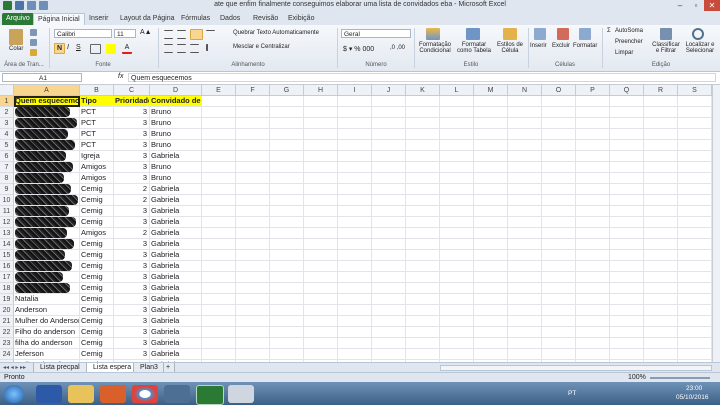  I want to click on media-player-icon, so click(113, 394).